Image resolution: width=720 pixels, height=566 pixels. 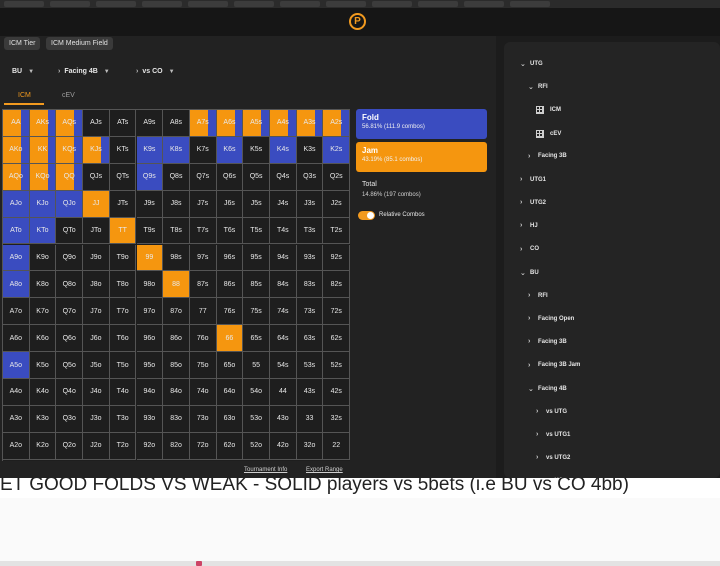 I want to click on hand-cell: ATo, so click(x=16, y=231).